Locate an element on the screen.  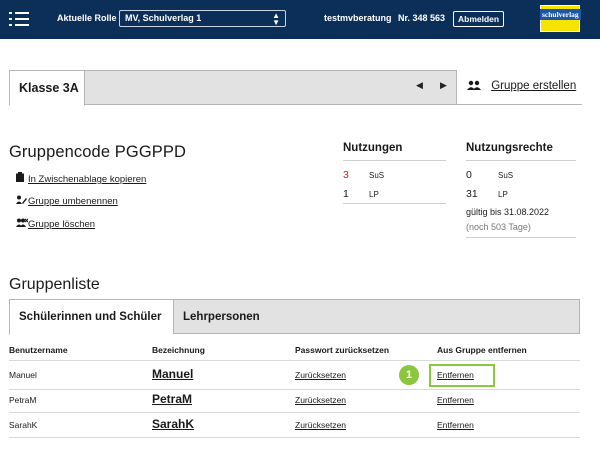
delete-group-link: Gruppe löschen is located at coordinates (55, 224).